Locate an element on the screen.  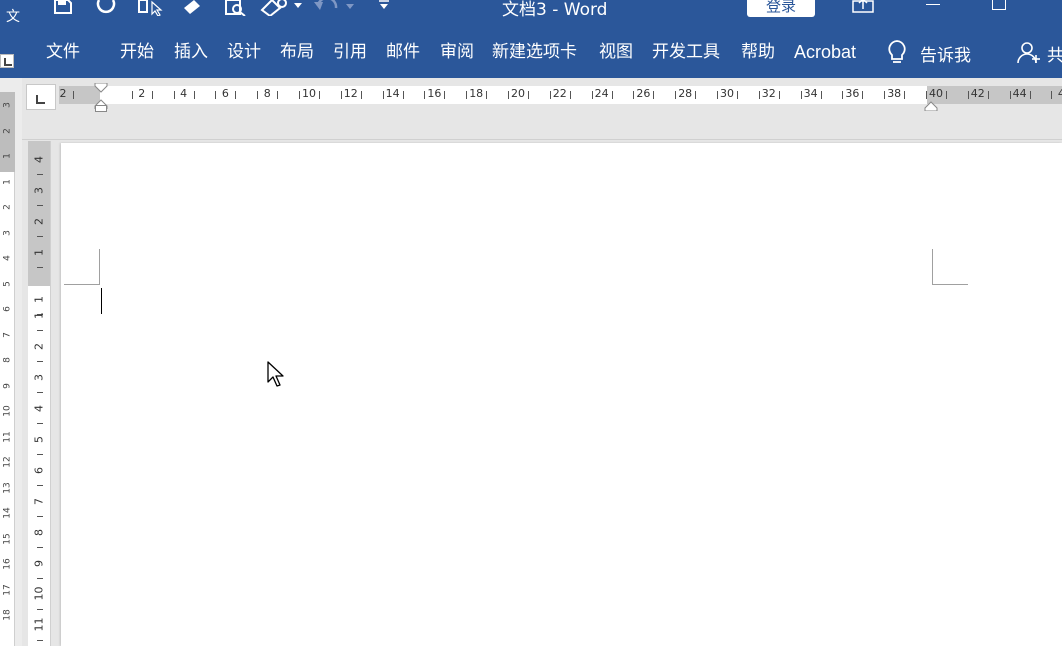
ruler-number: 22 is located at coordinates (559, 93).